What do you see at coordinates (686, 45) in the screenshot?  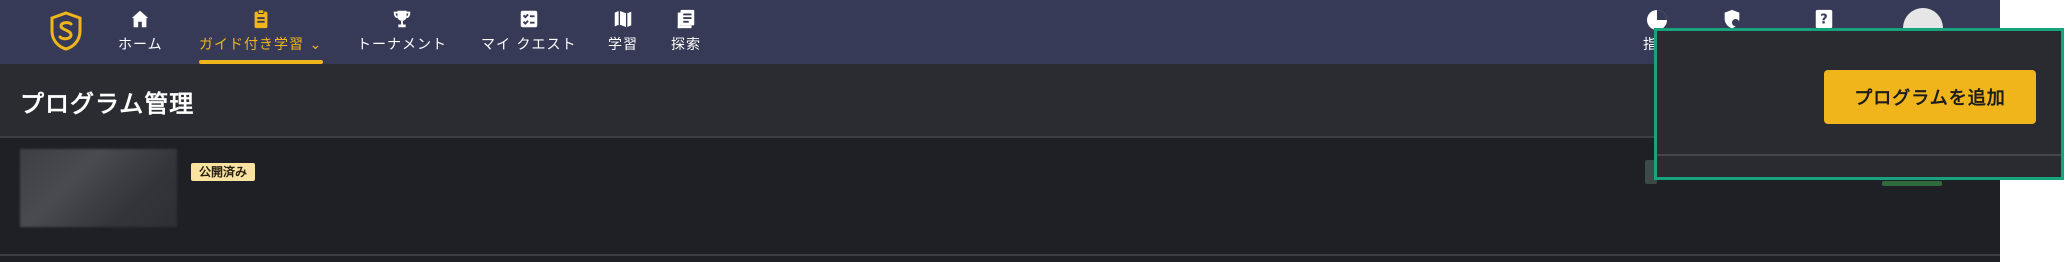 I see `nav-item-label: 探索` at bounding box center [686, 45].